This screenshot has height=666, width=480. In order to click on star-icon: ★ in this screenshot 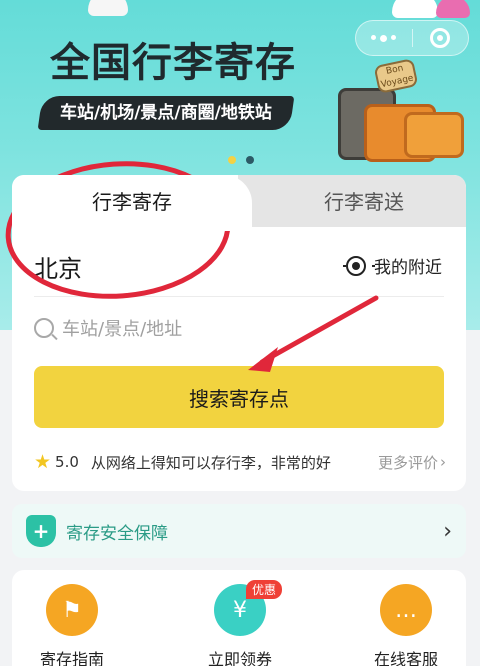, I will do `click(43, 462)`.